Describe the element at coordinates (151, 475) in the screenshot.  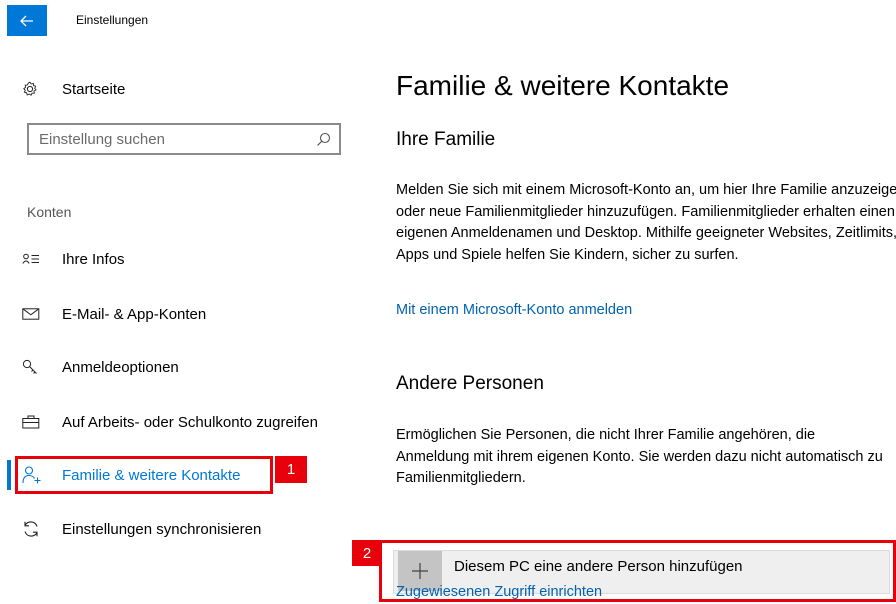
I see `sidebar-item-label: Familie & weitere Kontakte` at that location.